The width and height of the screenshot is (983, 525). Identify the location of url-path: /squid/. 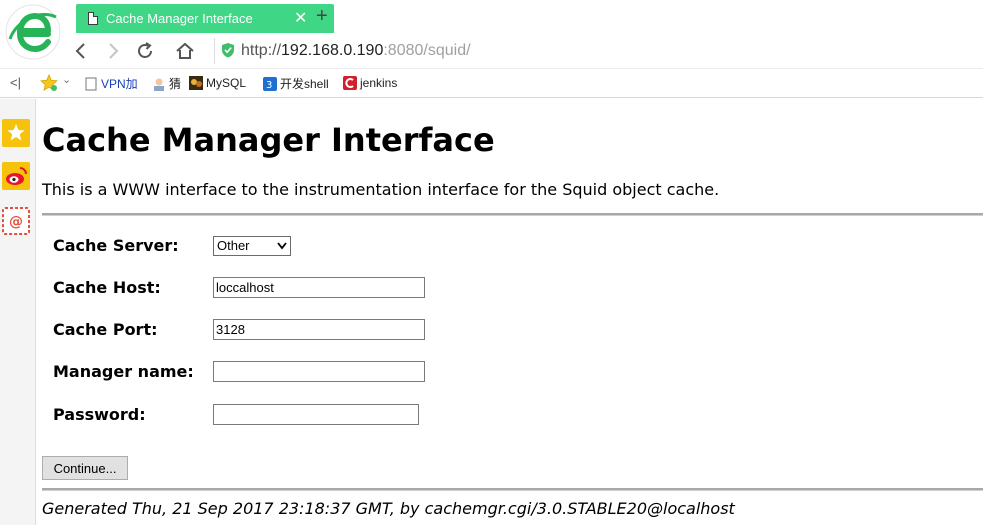
(447, 50).